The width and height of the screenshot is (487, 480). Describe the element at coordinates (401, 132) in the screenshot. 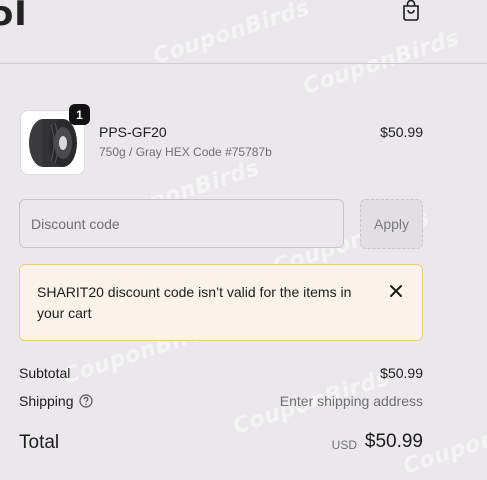

I see `product-price: $50.99` at that location.